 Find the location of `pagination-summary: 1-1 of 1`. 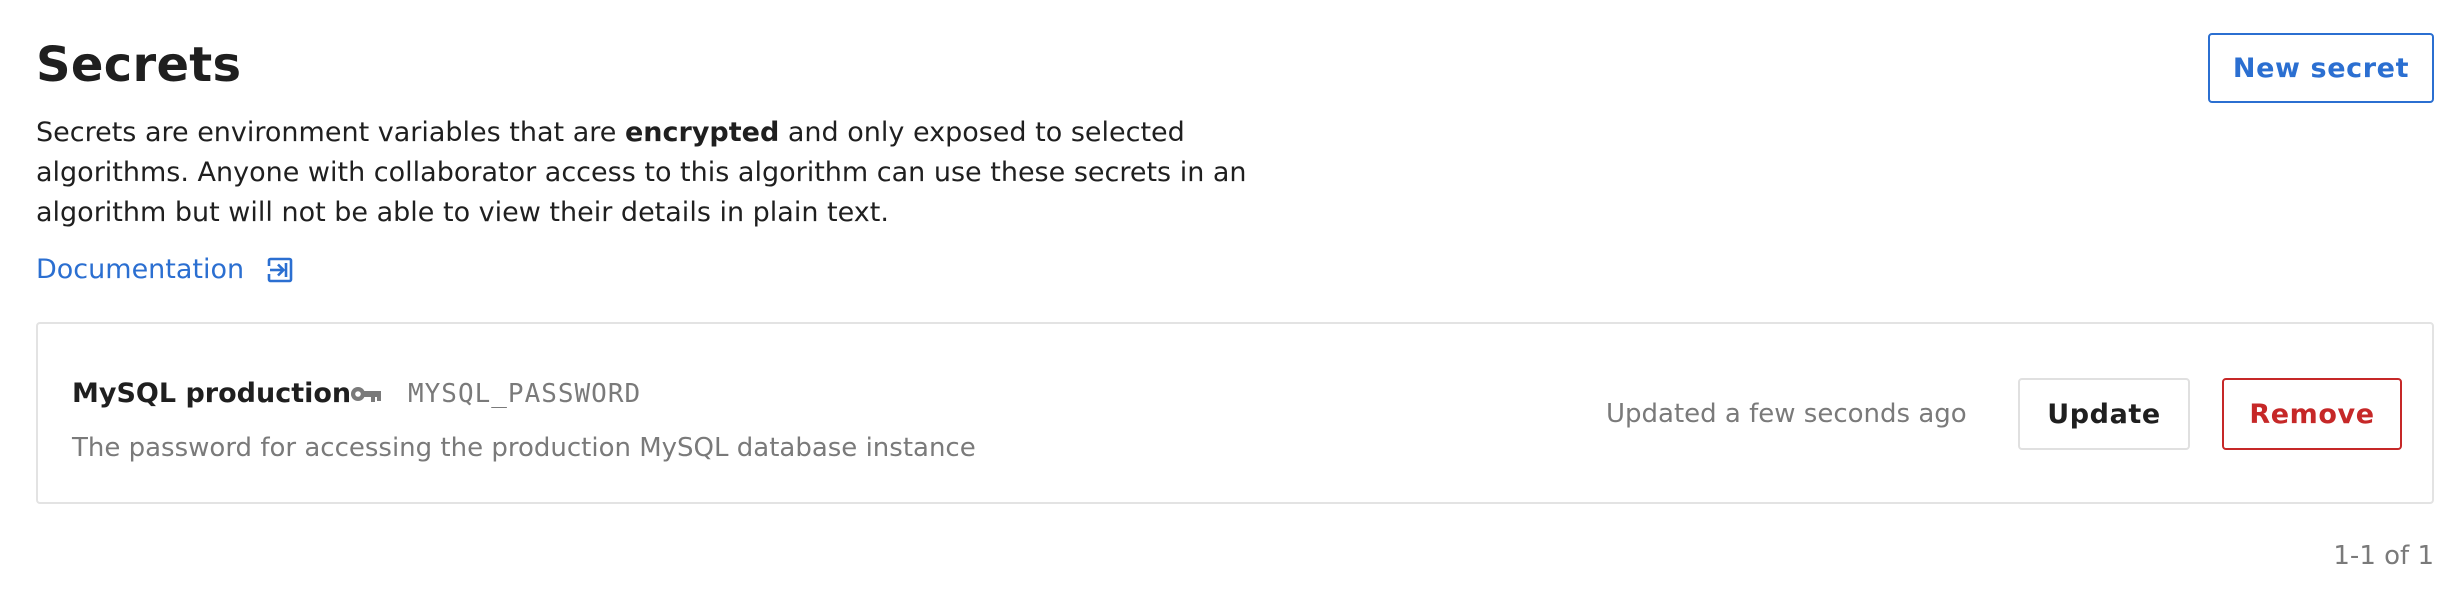

pagination-summary: 1-1 of 1 is located at coordinates (2383, 556).